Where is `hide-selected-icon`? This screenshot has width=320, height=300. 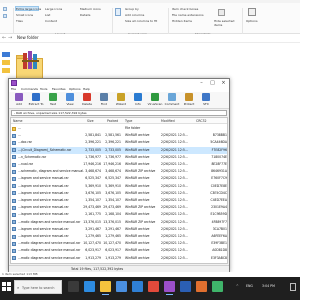 hide-selected-icon is located at coordinates (221, 12).